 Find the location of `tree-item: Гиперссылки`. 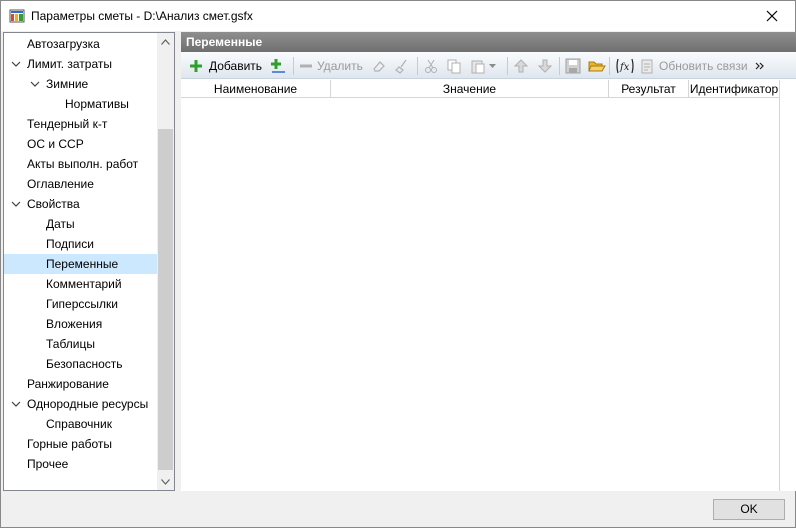

tree-item: Гиперссылки is located at coordinates (81, 304).